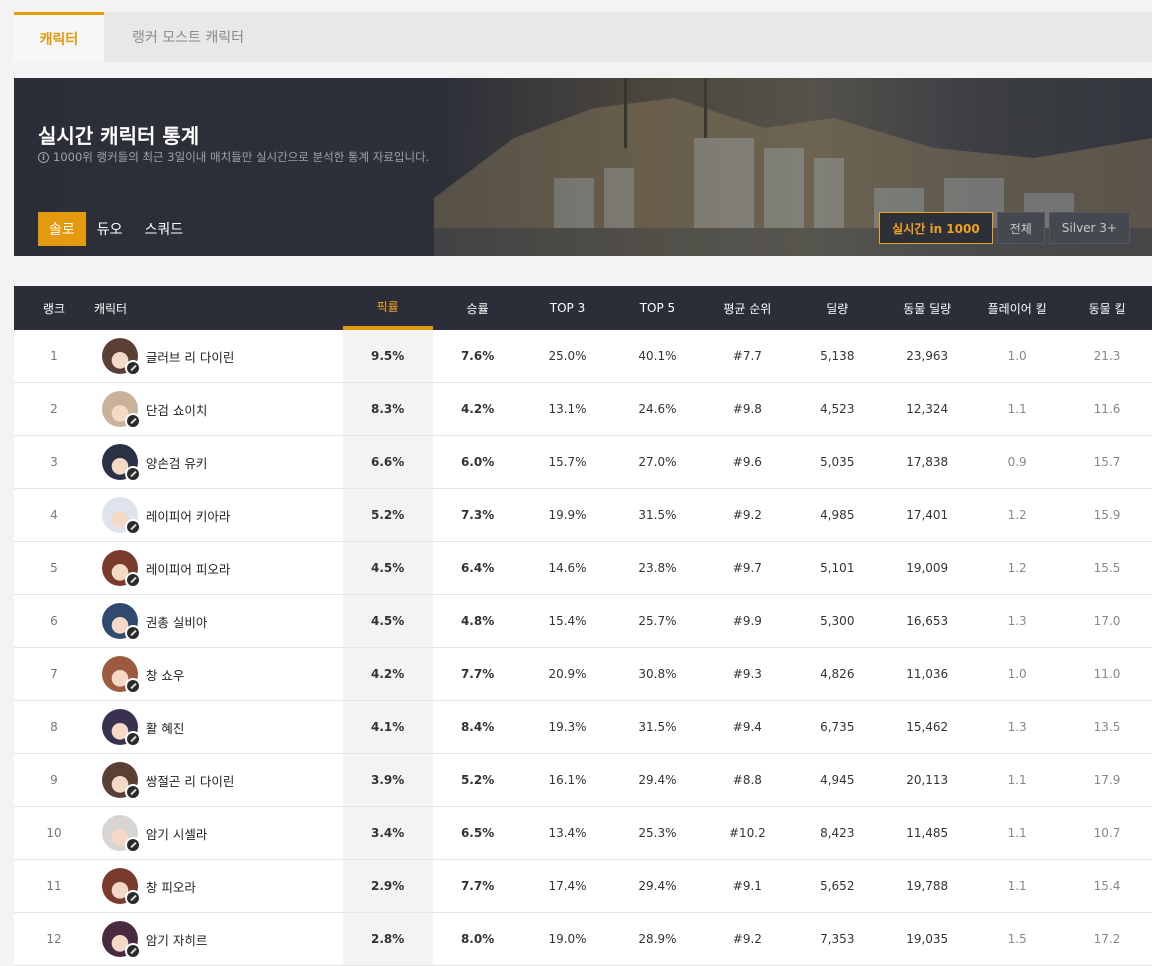 This screenshot has height=966, width=1152. What do you see at coordinates (54, 886) in the screenshot?
I see `rank-cell: 11` at bounding box center [54, 886].